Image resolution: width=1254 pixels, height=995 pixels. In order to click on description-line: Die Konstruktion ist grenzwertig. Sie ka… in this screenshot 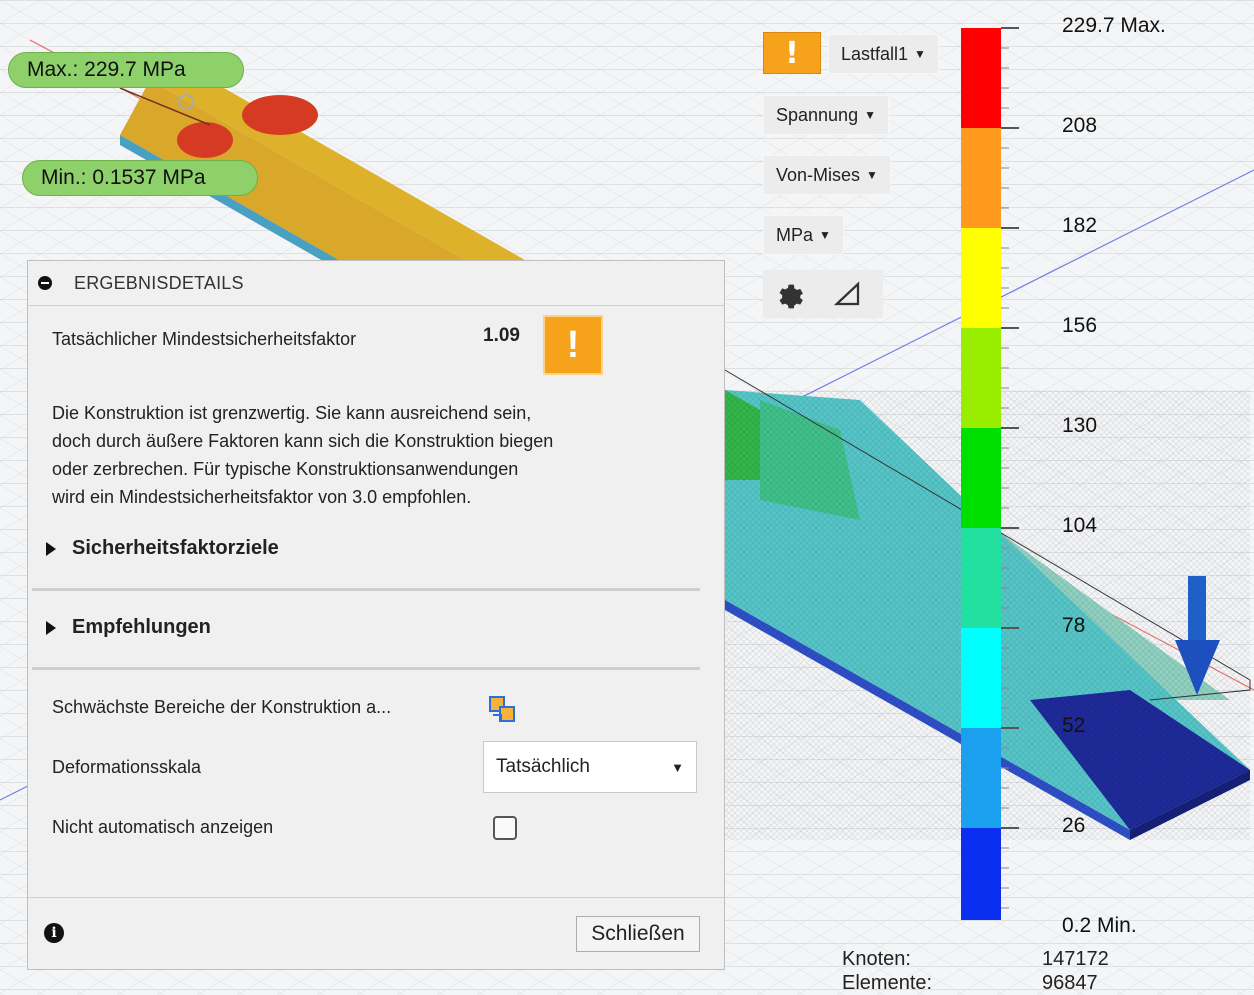, I will do `click(292, 413)`.